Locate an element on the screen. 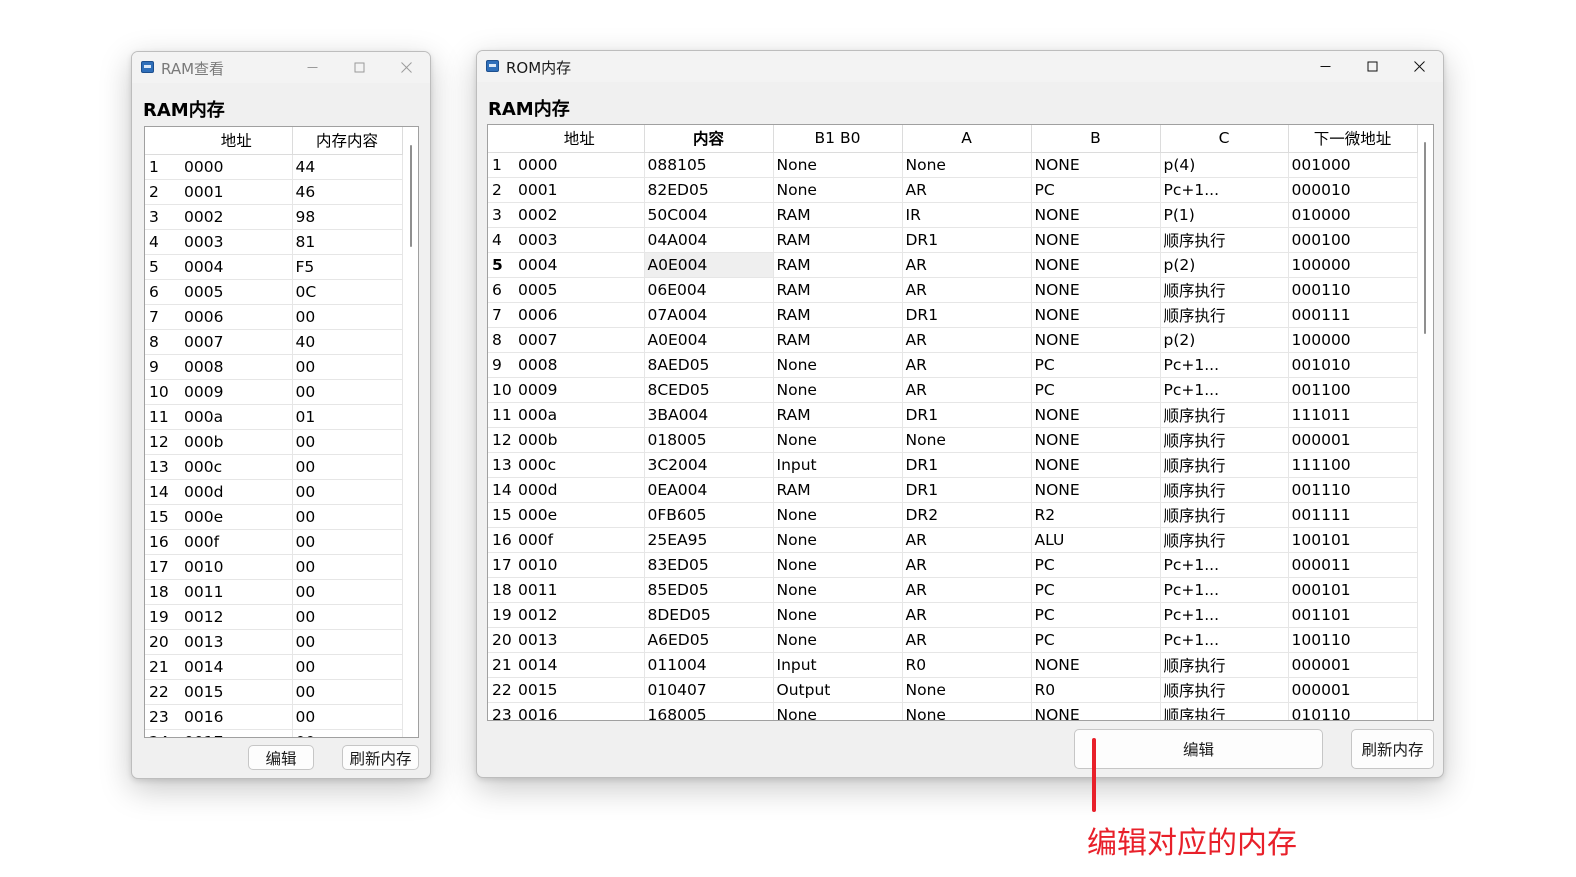 This screenshot has height=877, width=1576. content-cell: A6ED05 is located at coordinates (709, 640).